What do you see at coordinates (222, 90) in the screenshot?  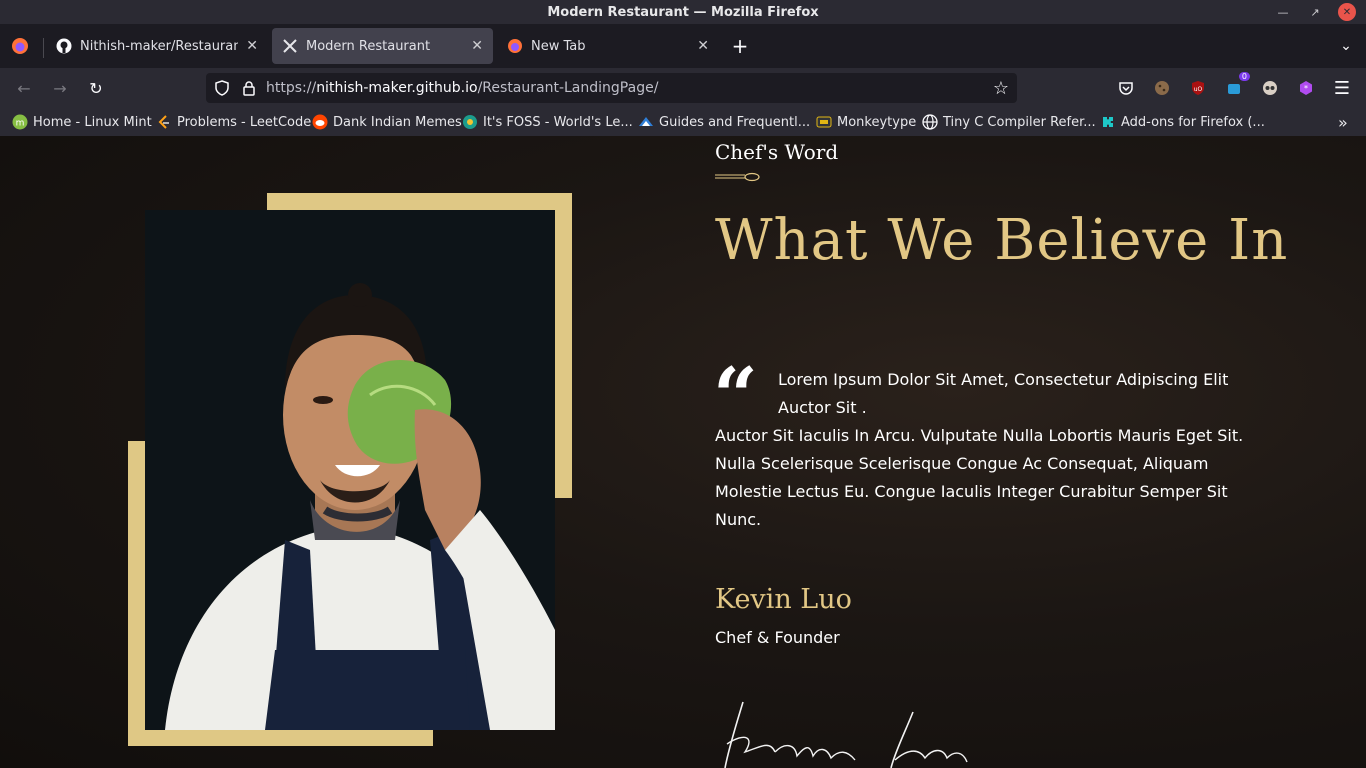 I see `tracking-shield-icon` at bounding box center [222, 90].